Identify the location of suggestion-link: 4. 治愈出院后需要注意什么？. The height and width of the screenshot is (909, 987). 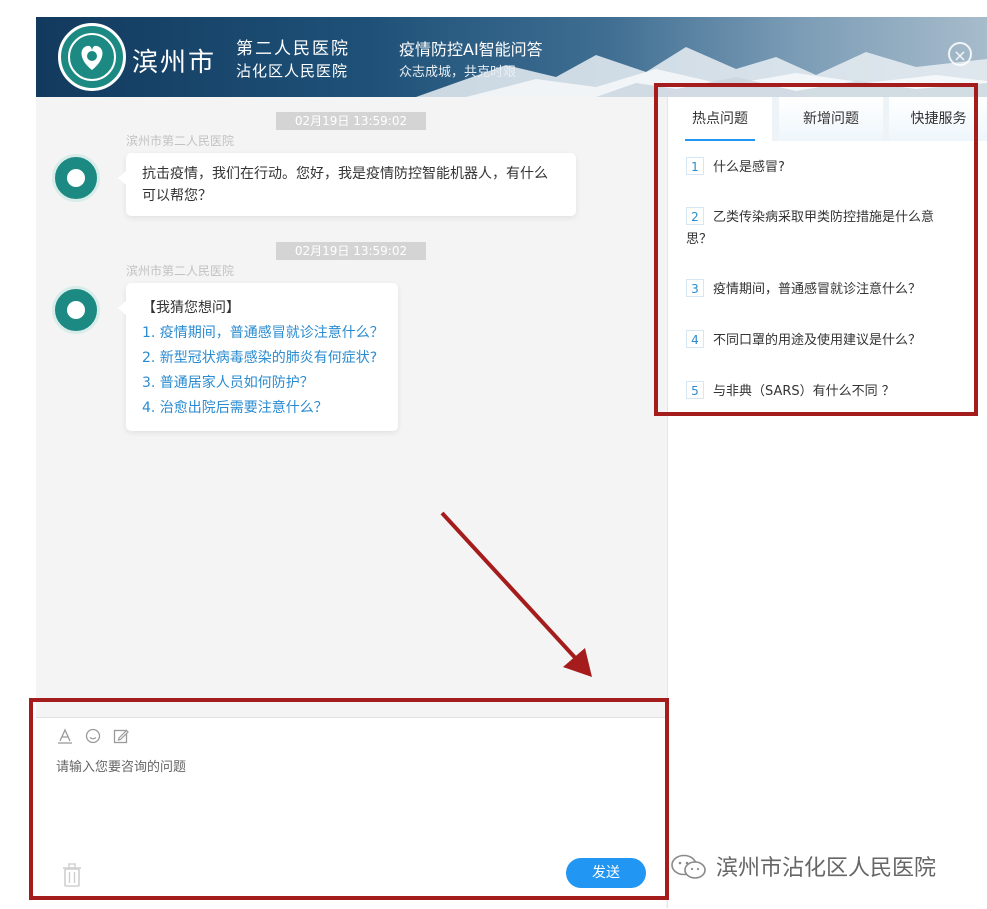
(235, 408).